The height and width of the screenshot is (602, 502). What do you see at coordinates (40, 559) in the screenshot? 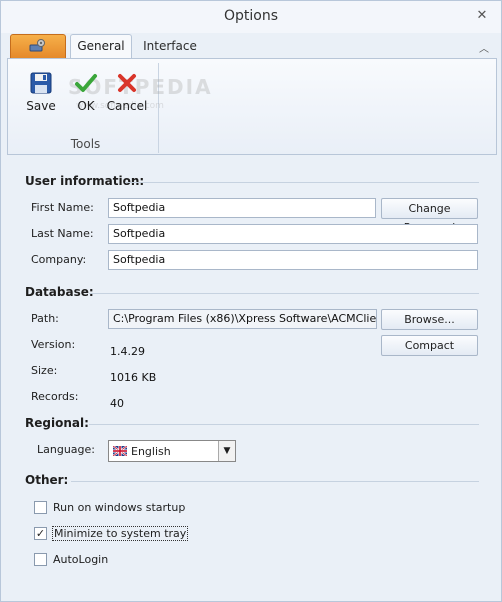
I see `autologin-checkbox` at bounding box center [40, 559].